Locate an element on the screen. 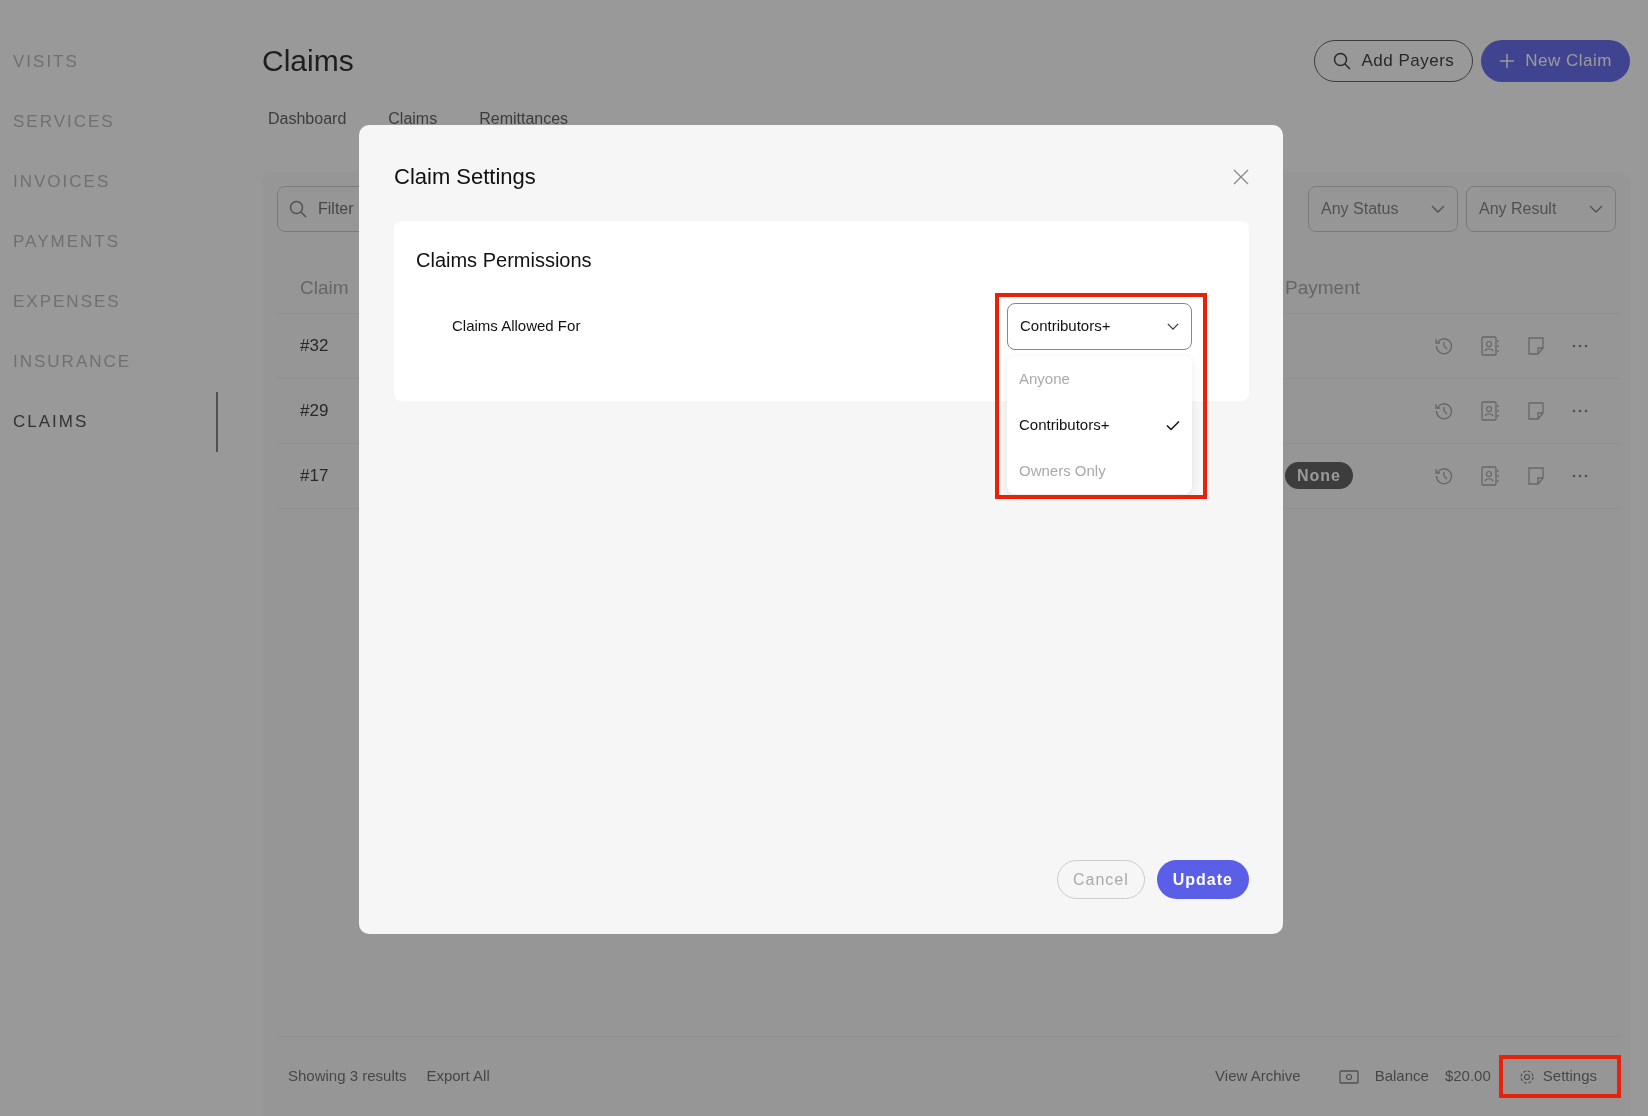  filter-dropdown: Any Status is located at coordinates (1383, 209).